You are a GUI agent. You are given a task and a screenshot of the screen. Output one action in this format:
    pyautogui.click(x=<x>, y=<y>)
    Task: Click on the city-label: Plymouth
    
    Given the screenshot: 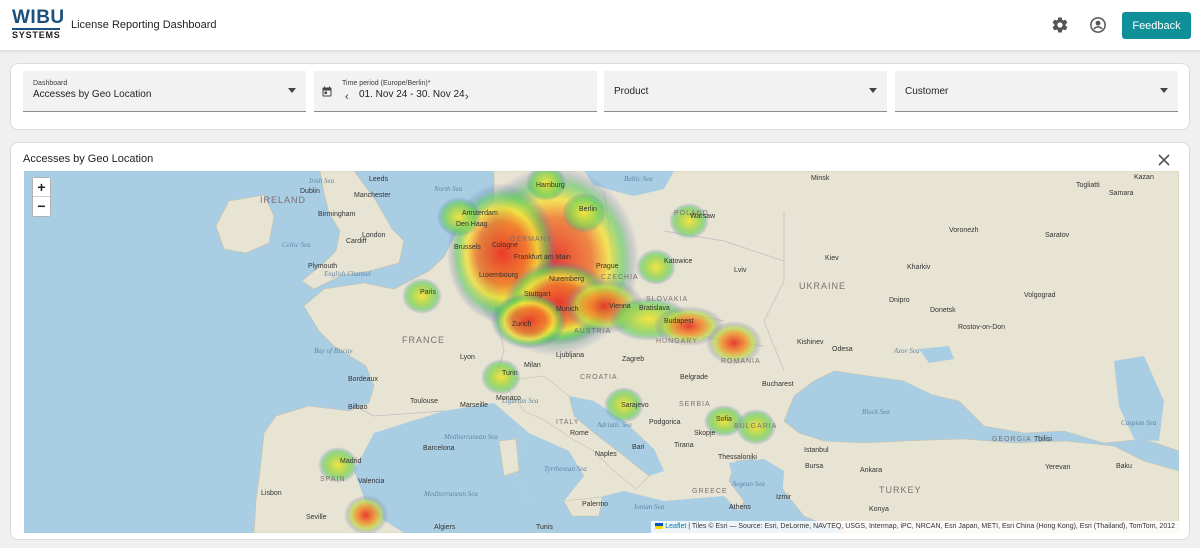 What is the action you would take?
    pyautogui.click(x=322, y=266)
    